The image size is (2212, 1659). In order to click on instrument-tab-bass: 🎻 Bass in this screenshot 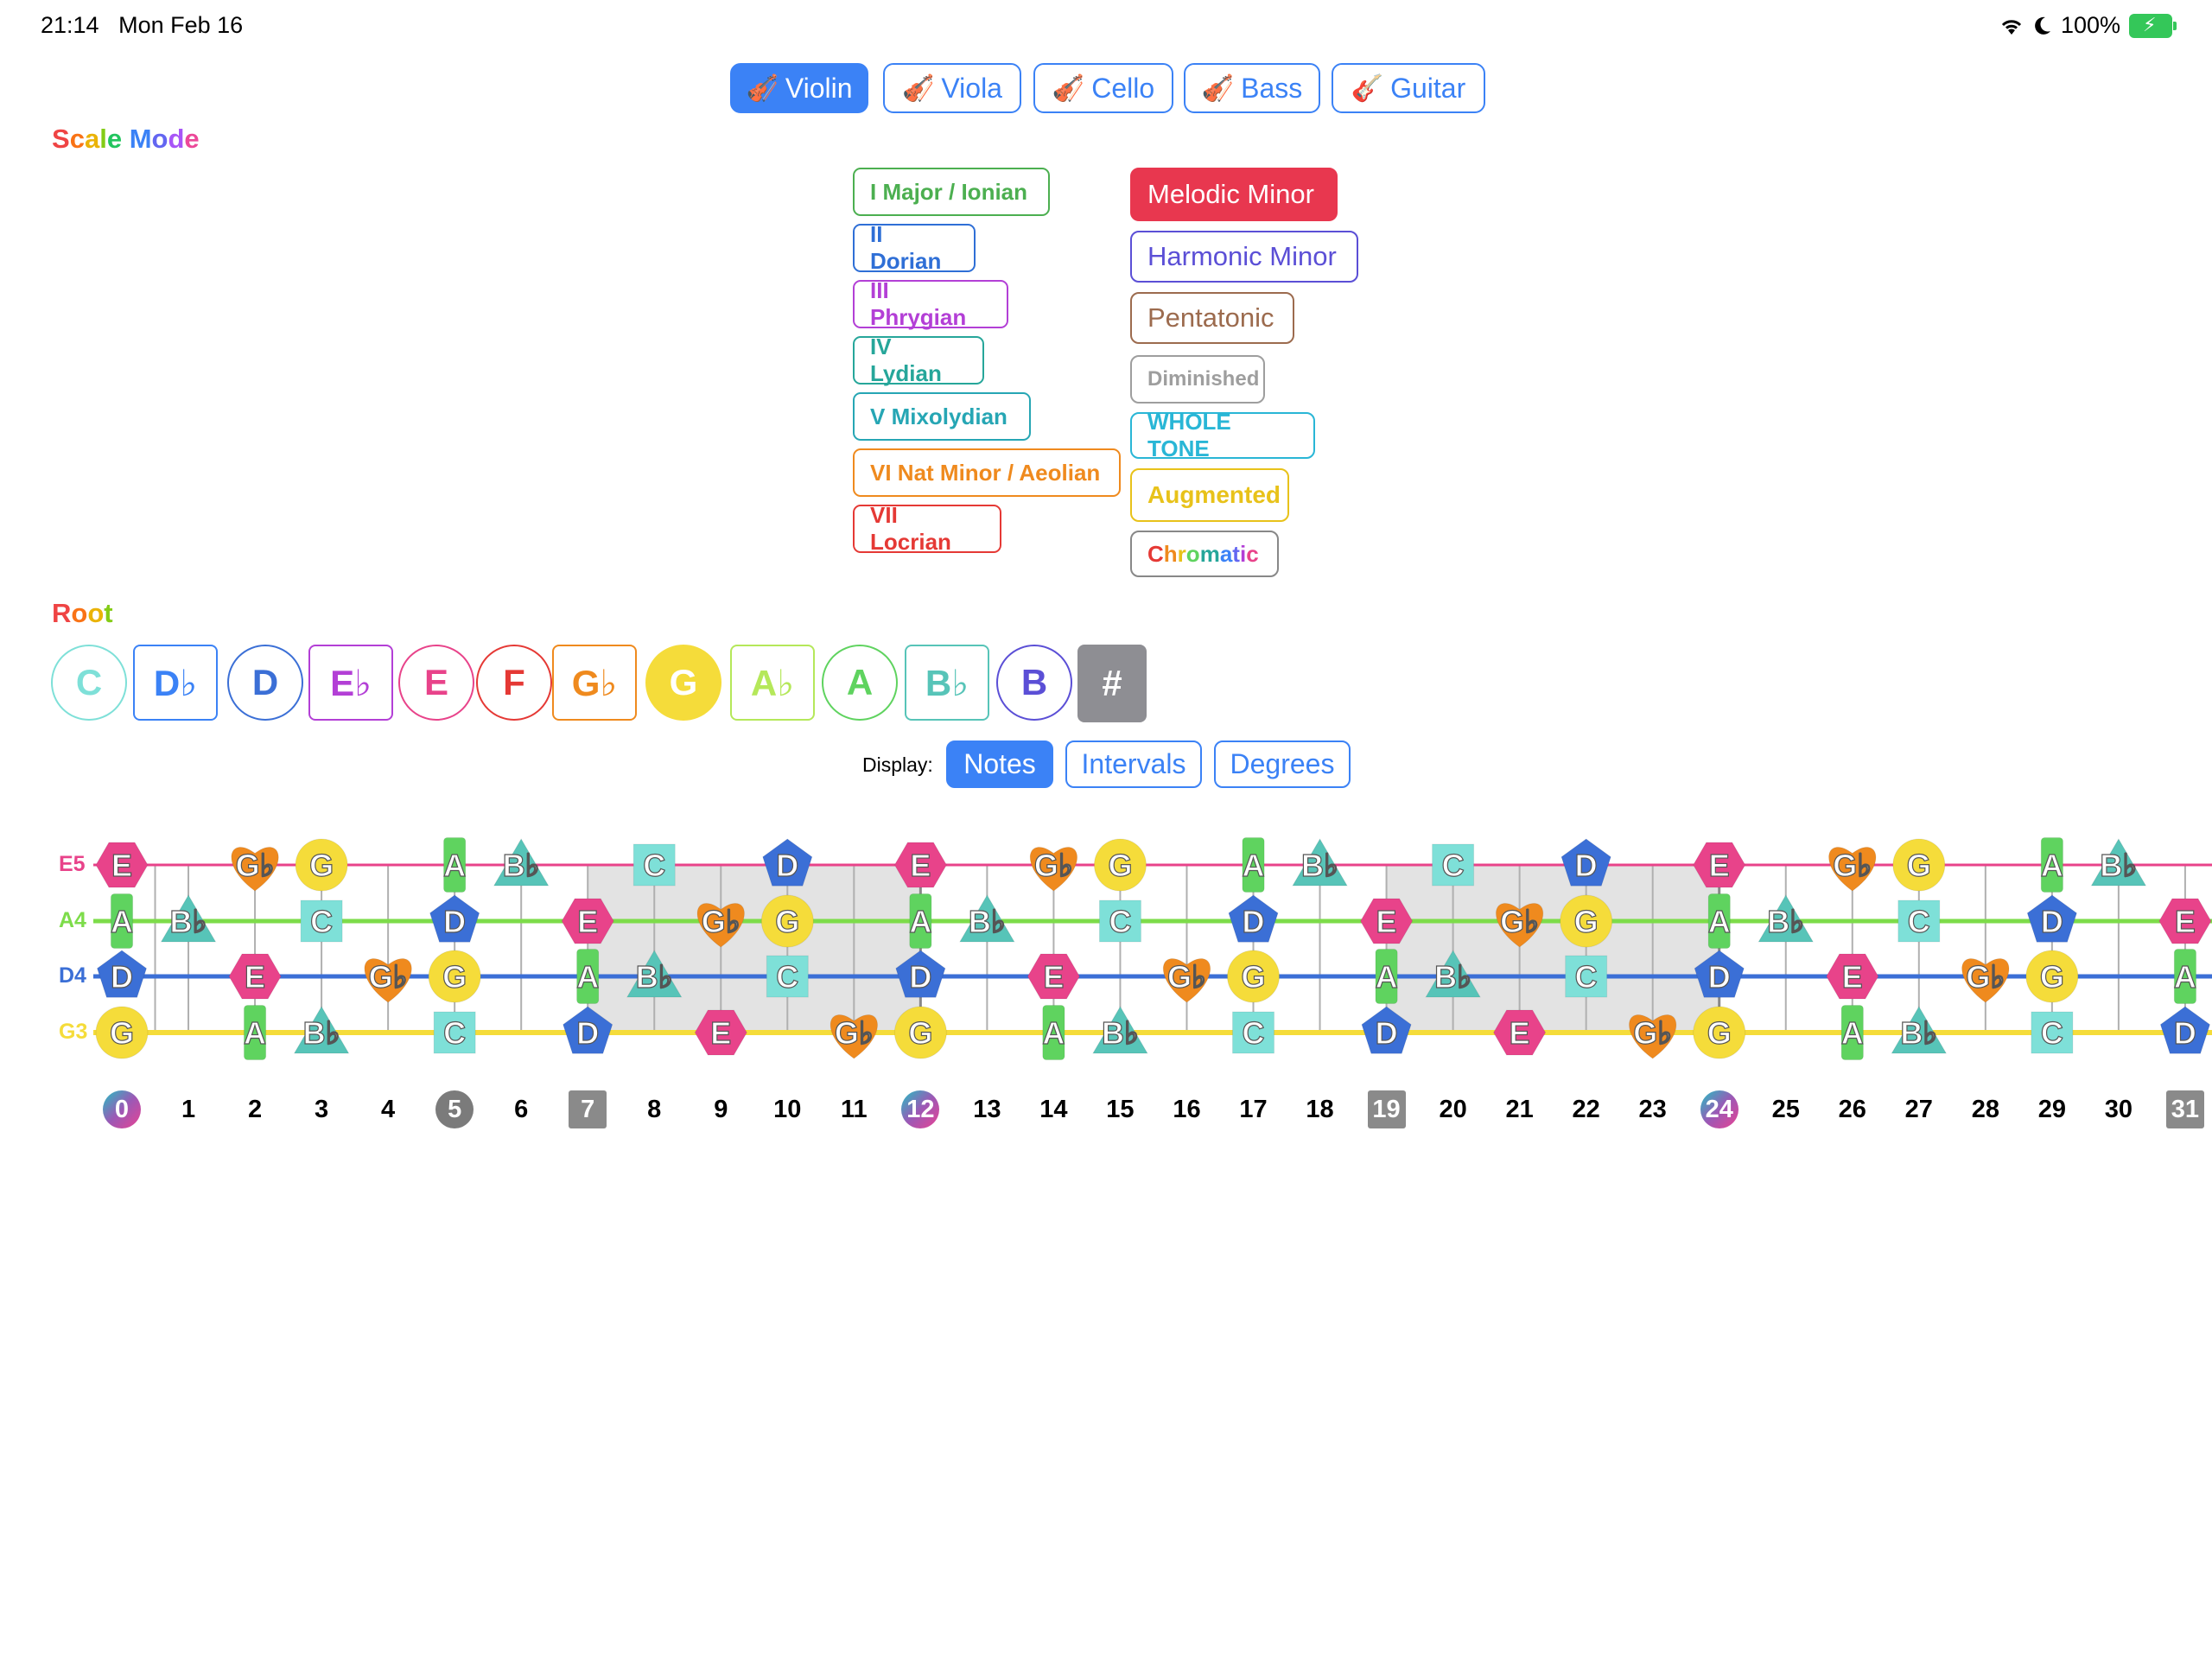, I will do `click(1252, 88)`.